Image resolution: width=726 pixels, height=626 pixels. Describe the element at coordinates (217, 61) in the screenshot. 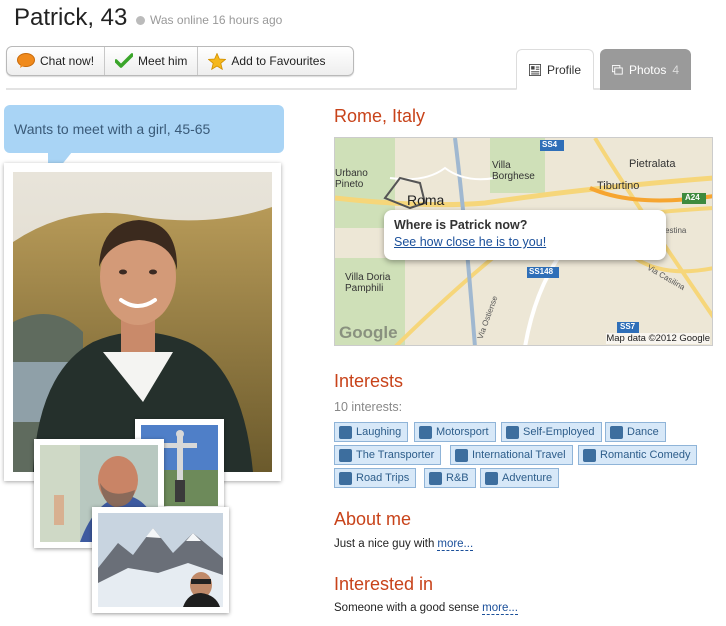

I see `star-icon` at that location.